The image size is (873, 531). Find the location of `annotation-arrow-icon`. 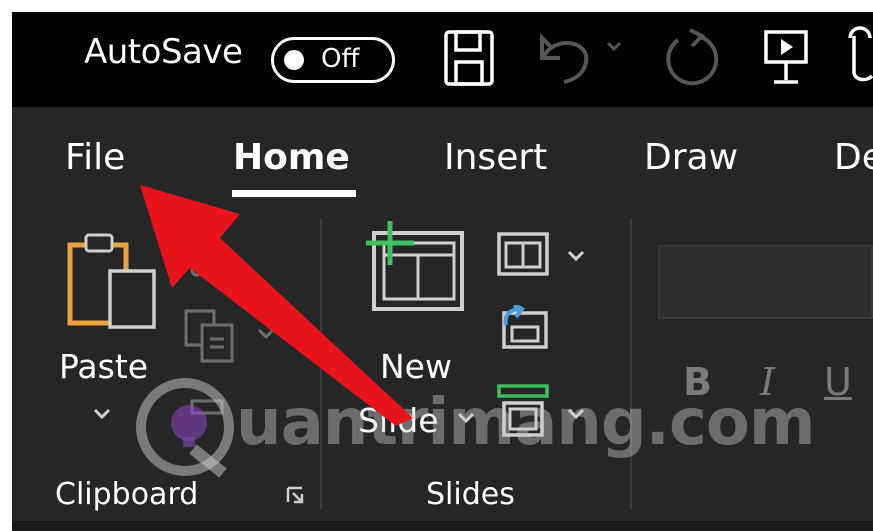

annotation-arrow-icon is located at coordinates (276, 305).